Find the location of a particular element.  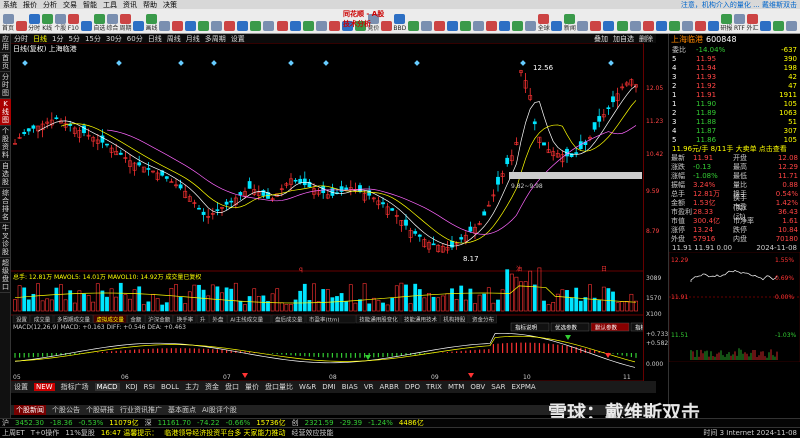

indicator-tab: BIAS is located at coordinates (350, 387).